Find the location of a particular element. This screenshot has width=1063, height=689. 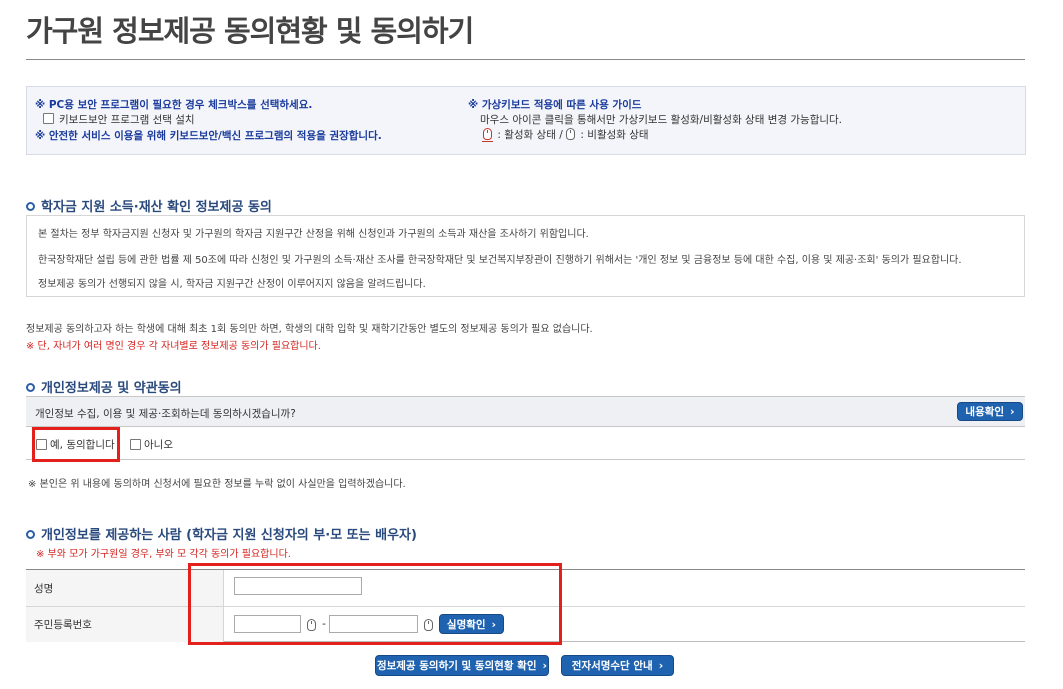

consent-and-status-label: 정보제공 동의하기 및 동의현황 확인 is located at coordinates (456, 666).